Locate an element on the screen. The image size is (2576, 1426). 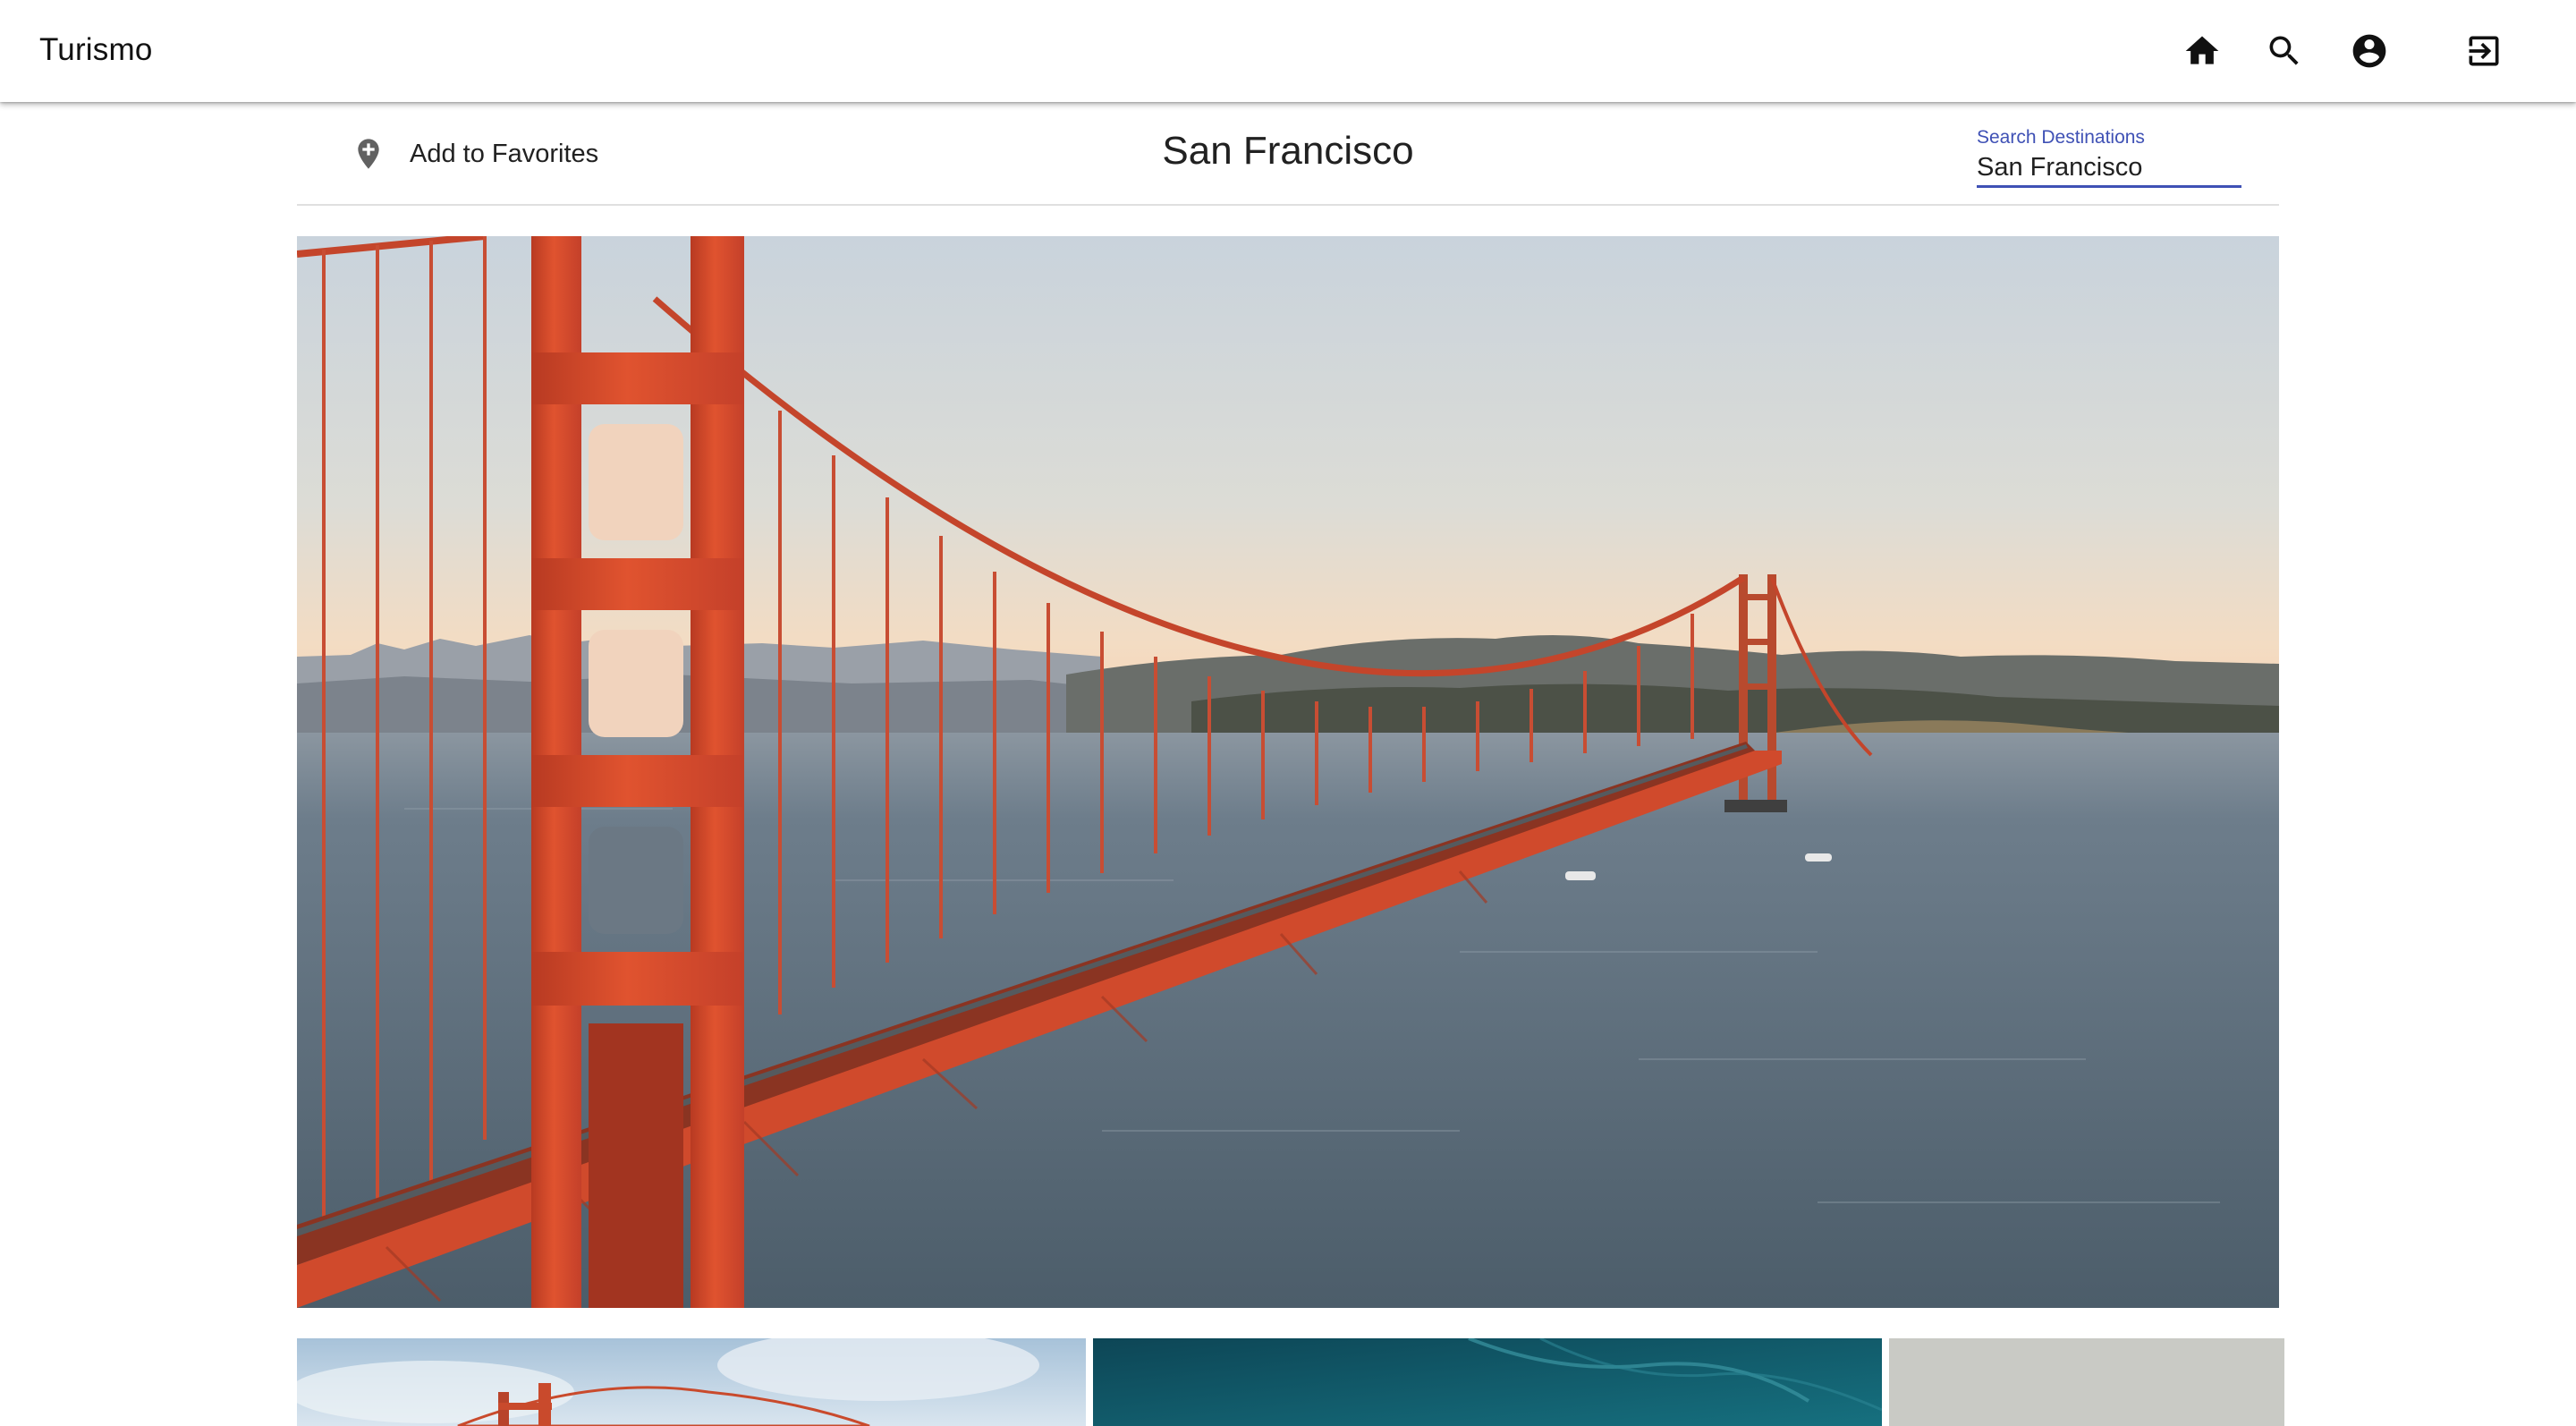
search-destinations-label: Search Destinations is located at coordinates (2061, 137).